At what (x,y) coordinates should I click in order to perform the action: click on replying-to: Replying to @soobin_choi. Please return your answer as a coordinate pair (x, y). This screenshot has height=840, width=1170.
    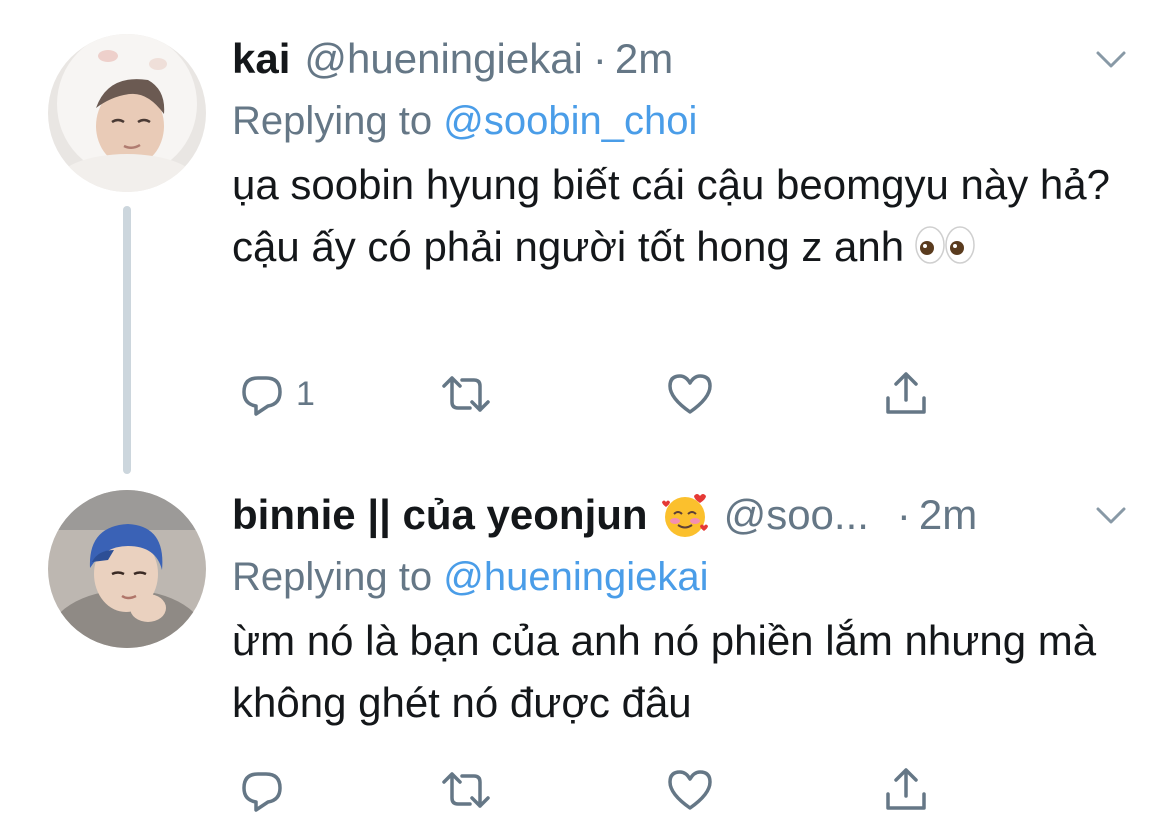
    Looking at the image, I should click on (681, 121).